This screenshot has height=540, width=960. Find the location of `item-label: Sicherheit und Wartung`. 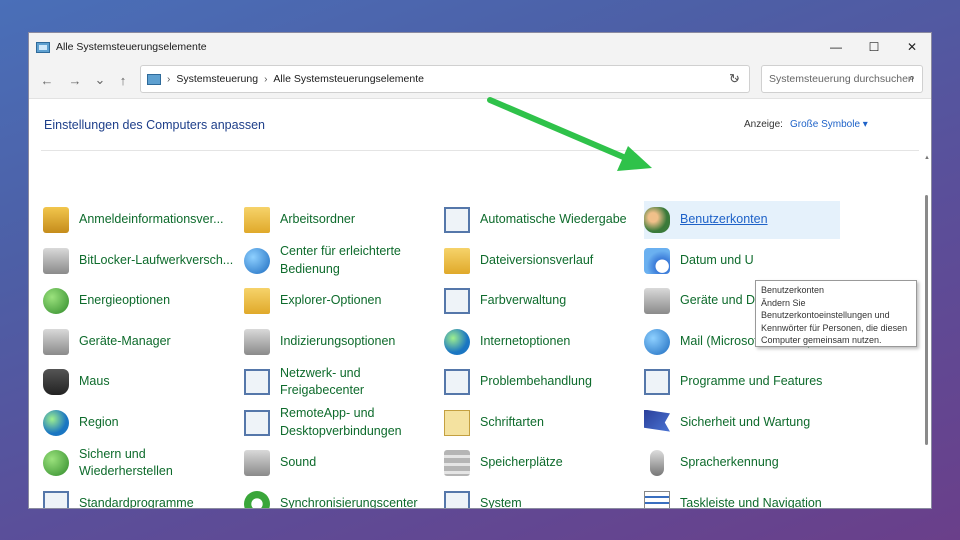

item-label: Sicherheit und Wartung is located at coordinates (745, 421).